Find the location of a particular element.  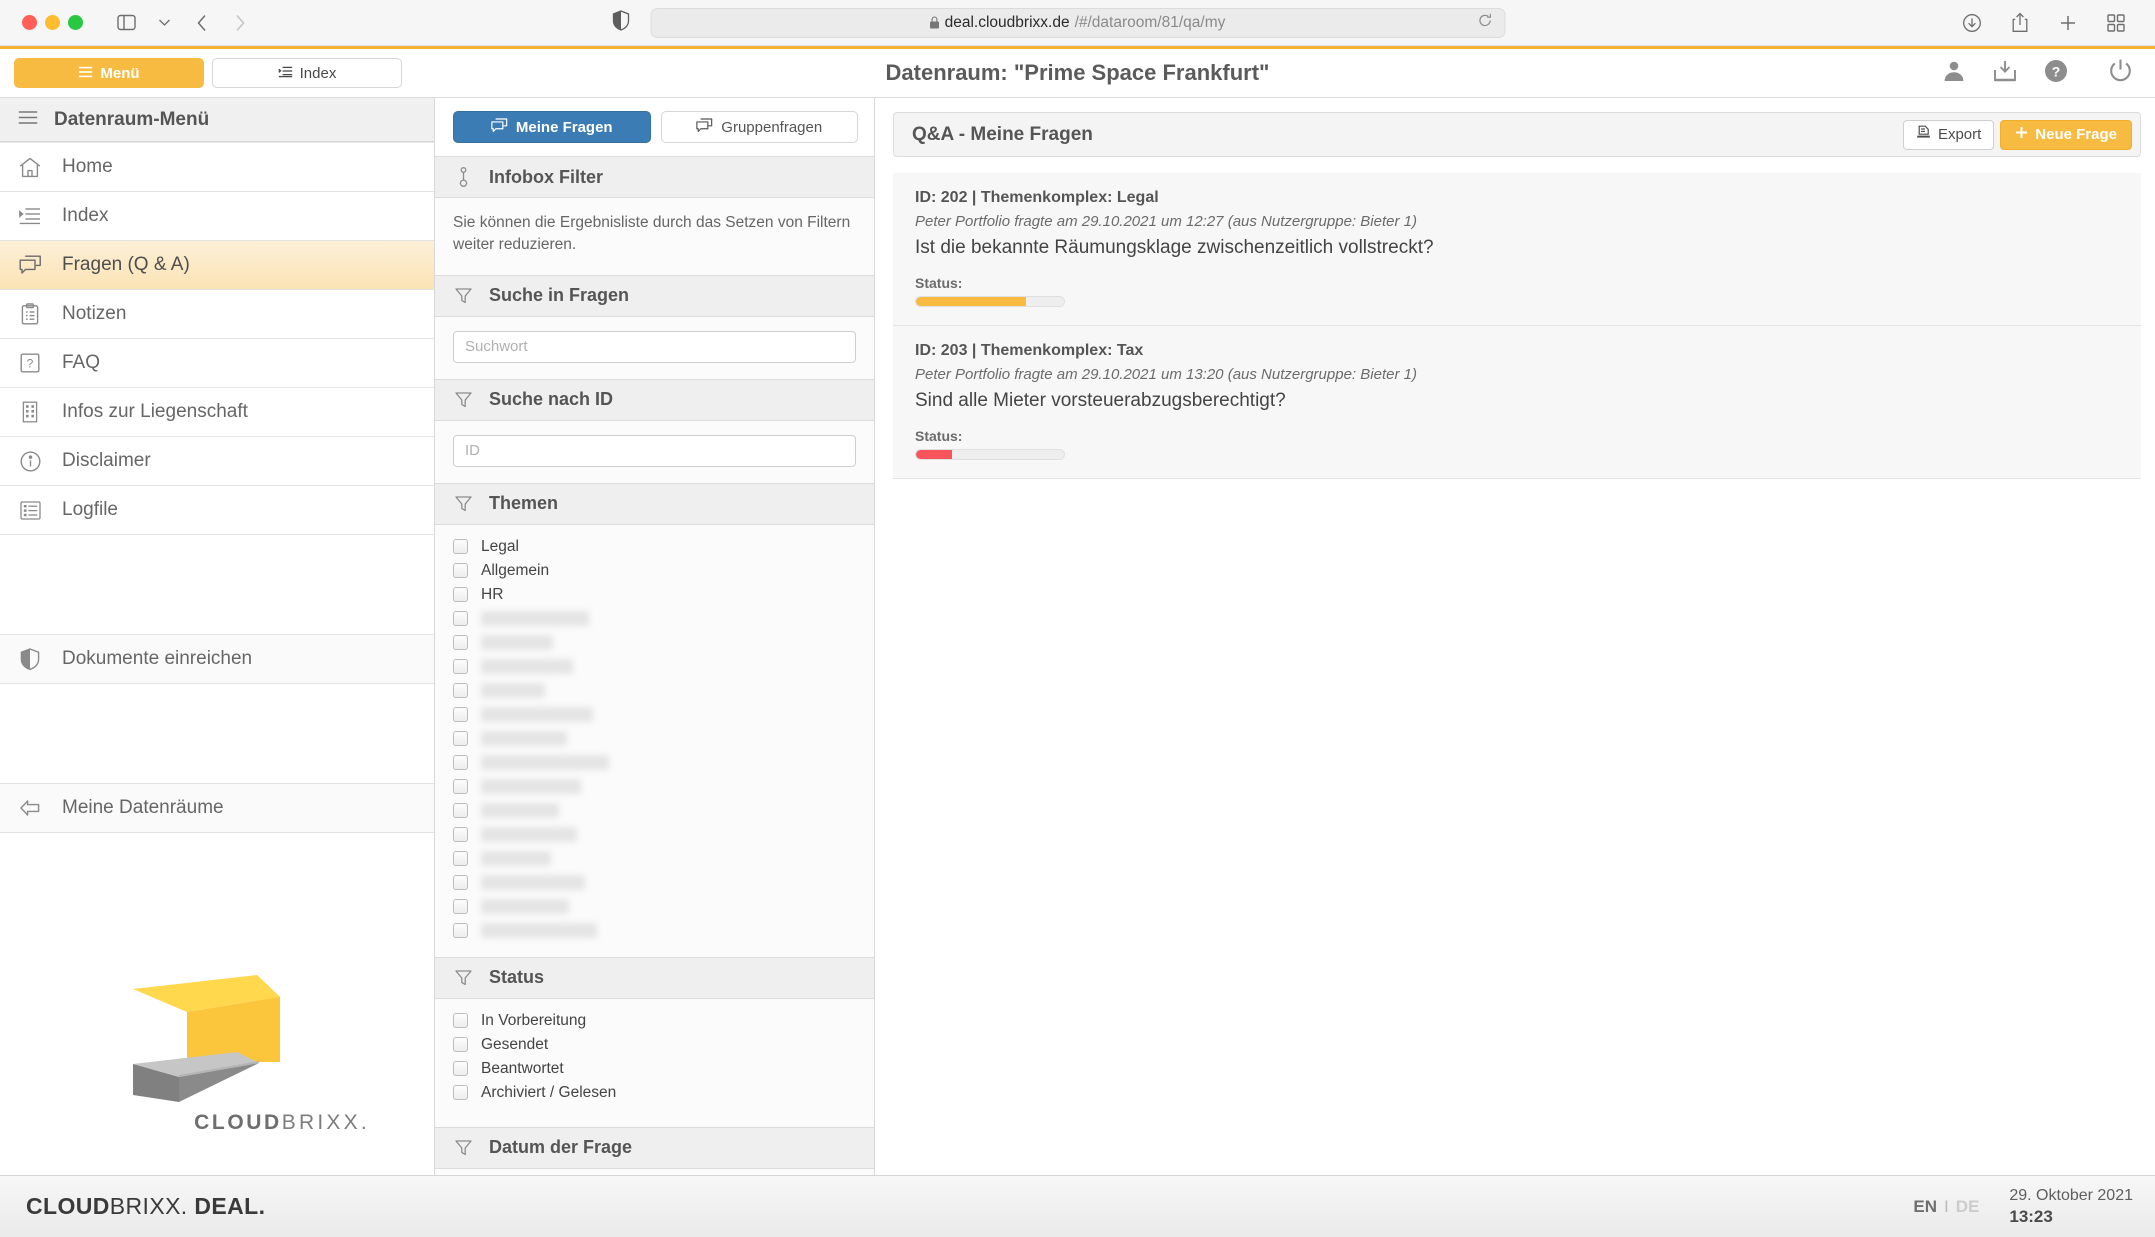

downloads-icon is located at coordinates (1972, 23).